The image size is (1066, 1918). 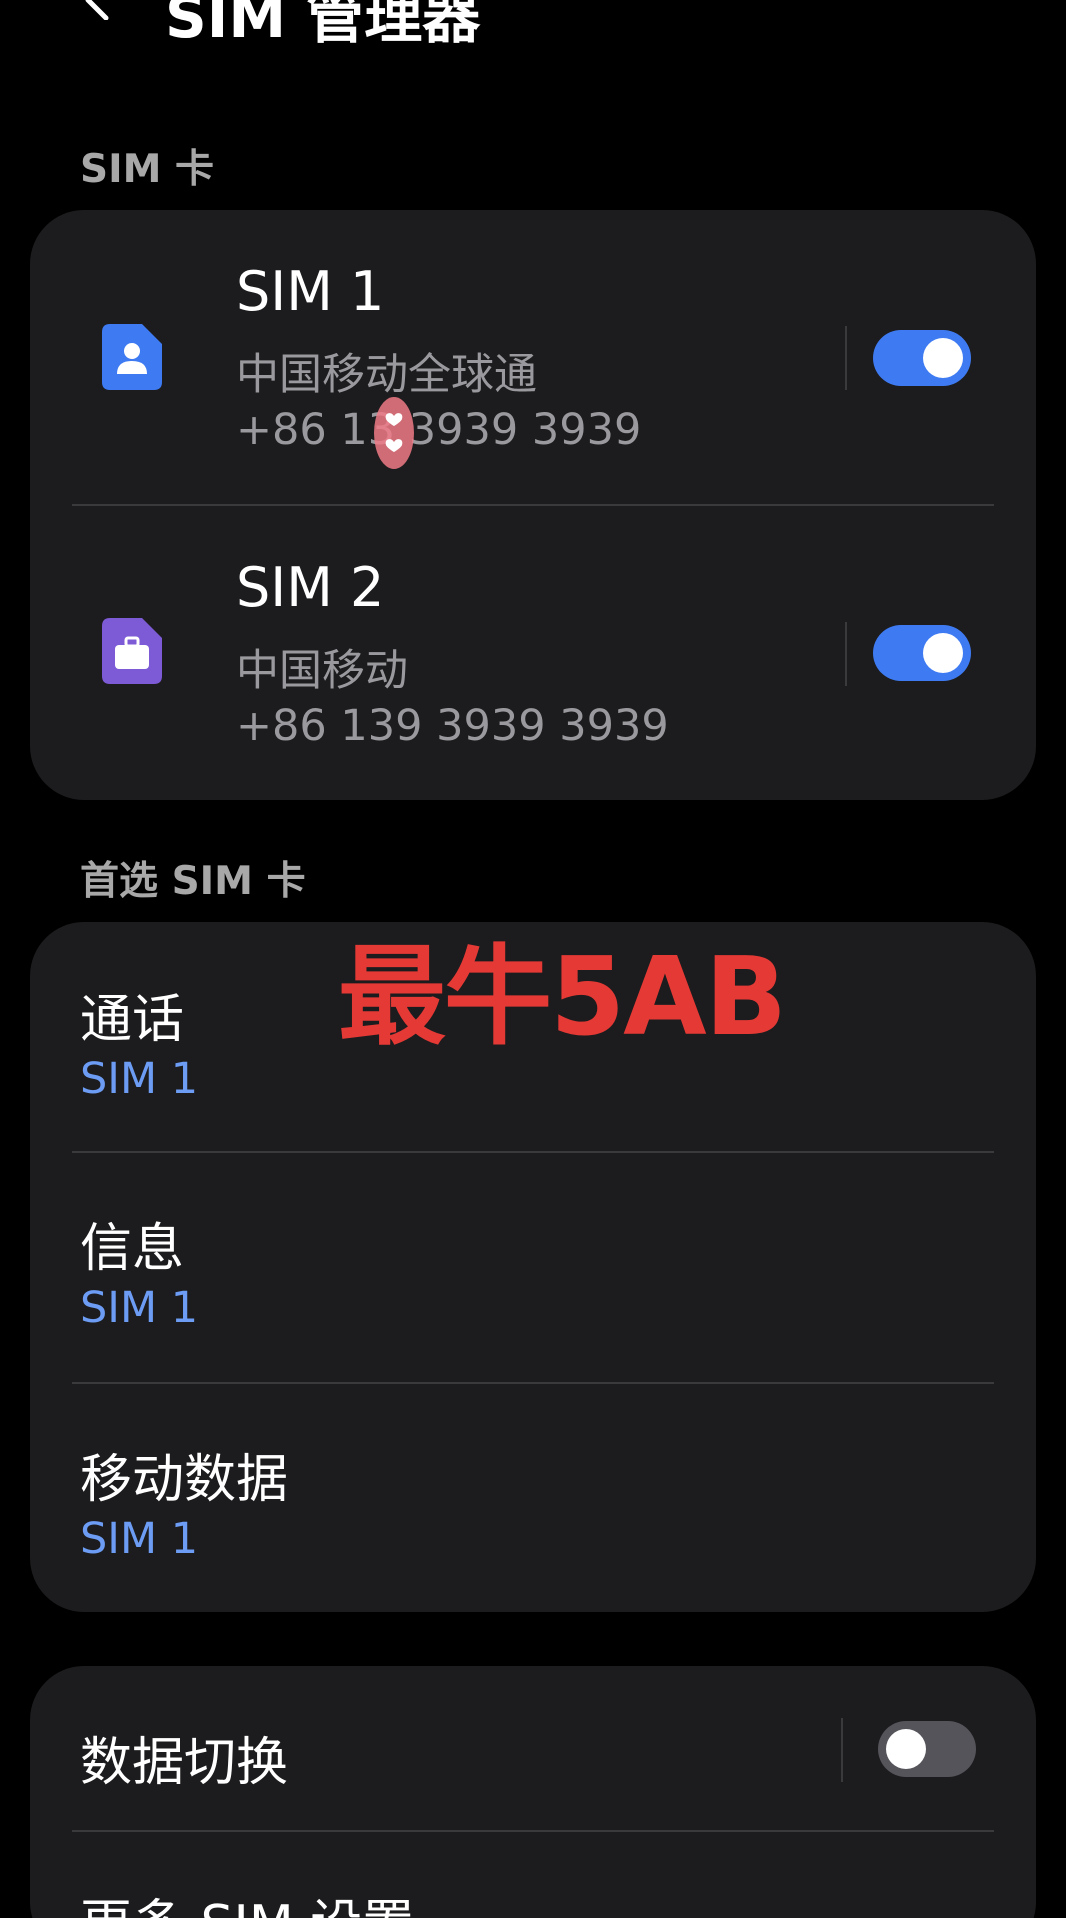 What do you see at coordinates (310, 291) in the screenshot?
I see `sim-name: SIM 1` at bounding box center [310, 291].